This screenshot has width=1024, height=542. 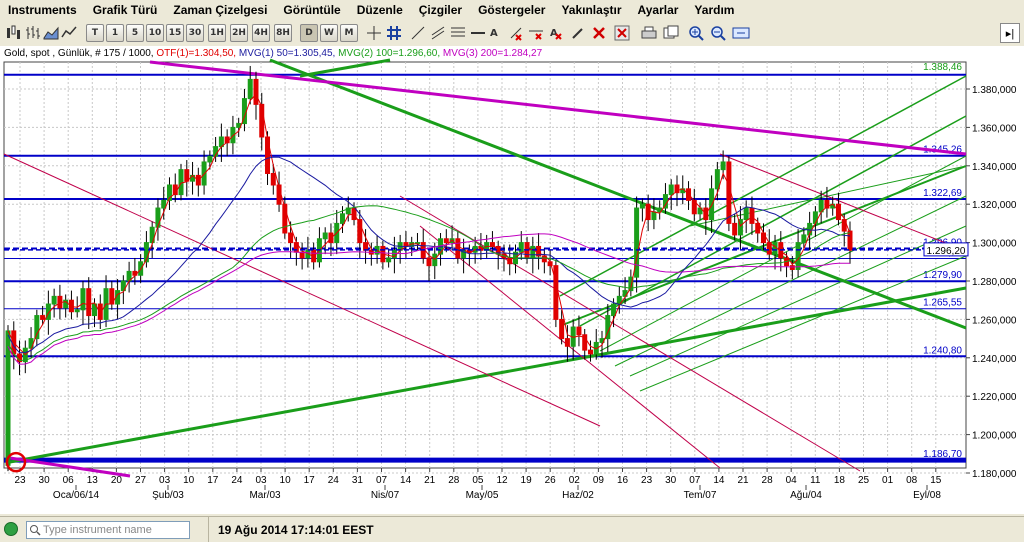 I want to click on timeframe-d-button: D, so click(x=309, y=33).